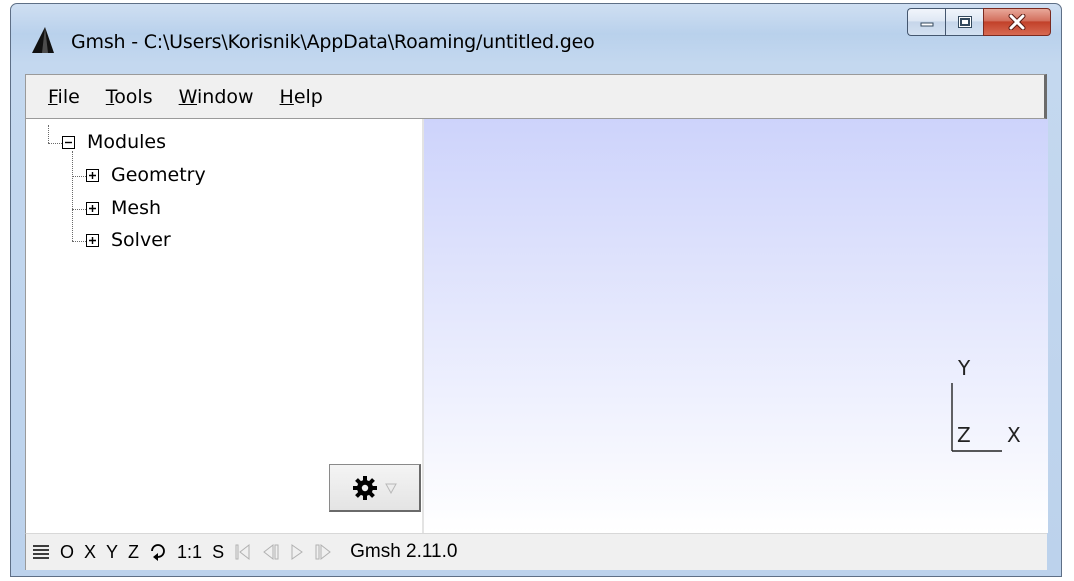 The width and height of the screenshot is (1074, 581). Describe the element at coordinates (243, 552) in the screenshot. I see `first-frame-icon` at that location.